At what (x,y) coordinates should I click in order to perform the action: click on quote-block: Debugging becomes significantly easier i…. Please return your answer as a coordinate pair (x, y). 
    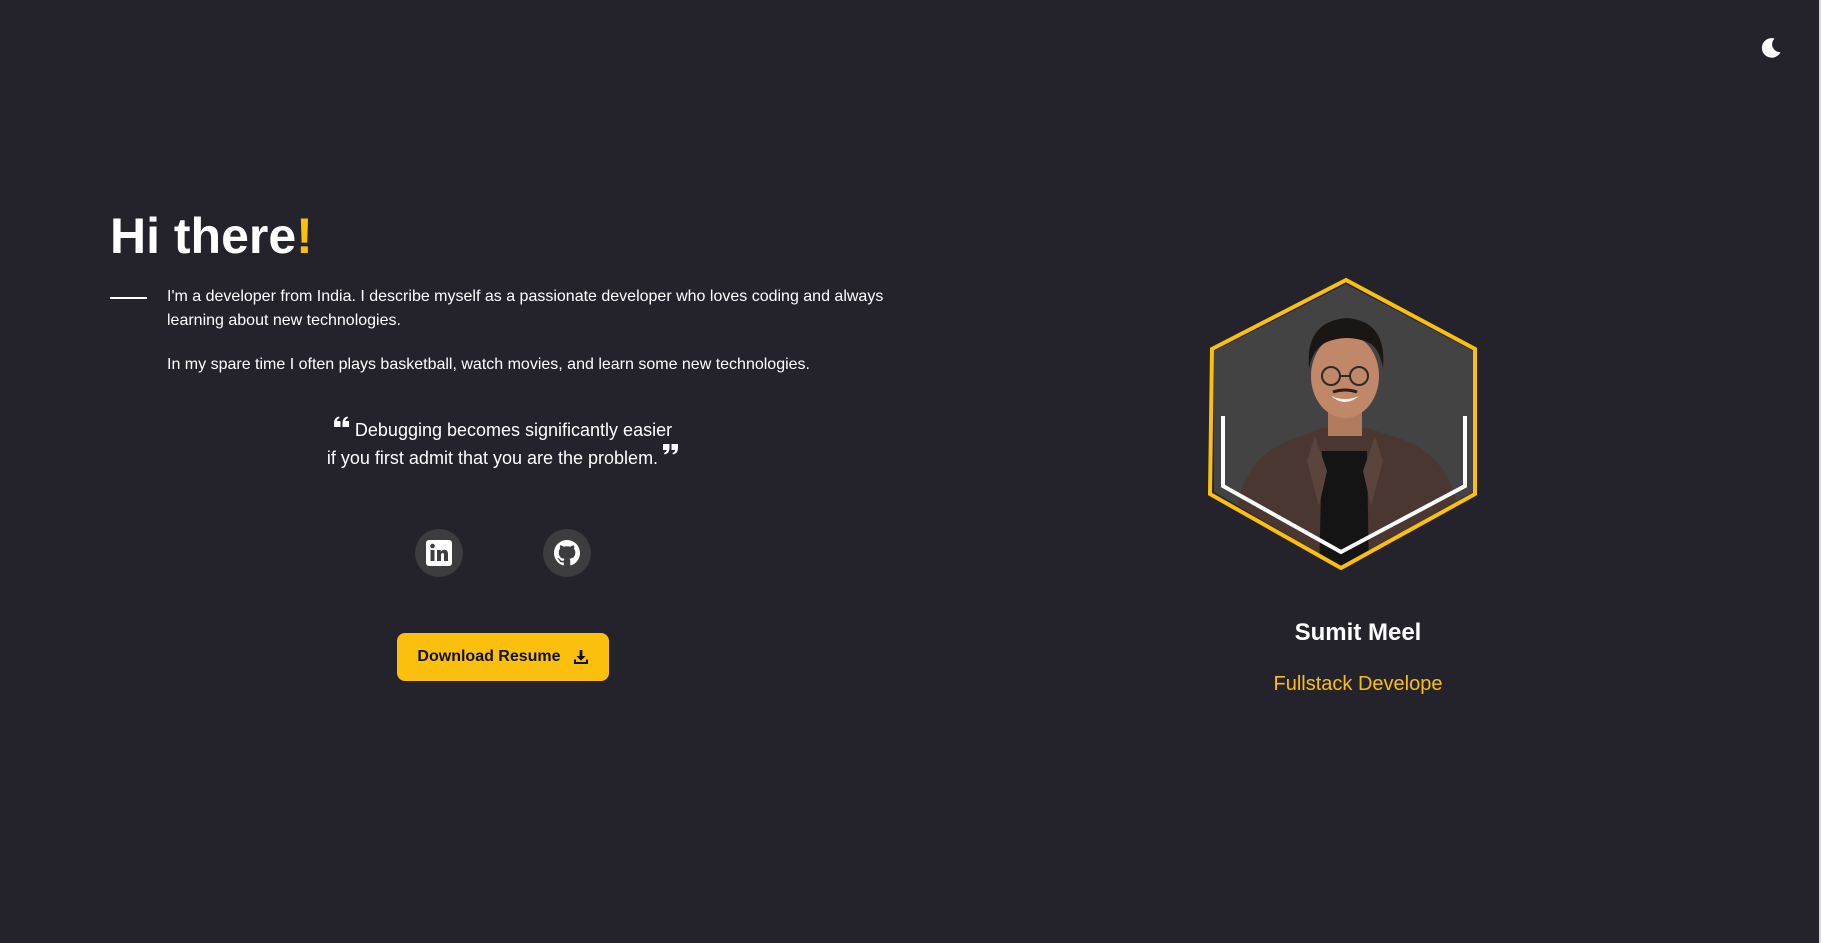
    Looking at the image, I should click on (503, 444).